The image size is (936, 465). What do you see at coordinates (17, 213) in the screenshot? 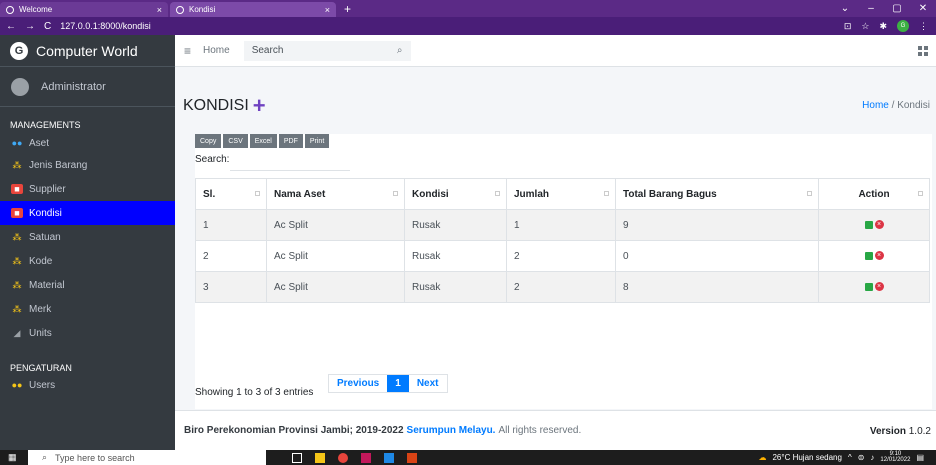
I see `truck-icon: ■` at bounding box center [17, 213].